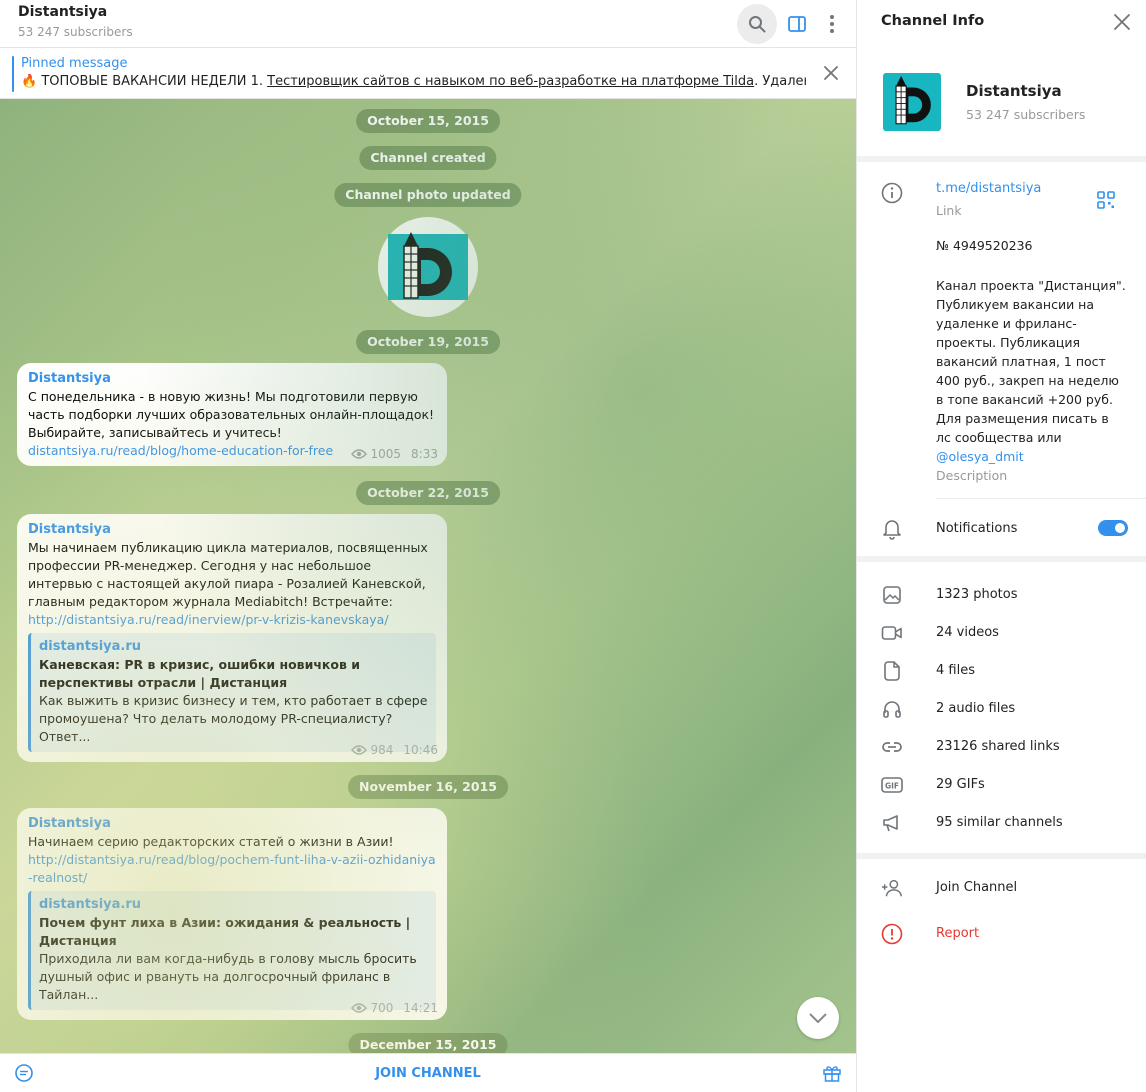 The width and height of the screenshot is (1146, 1092). I want to click on media-files: 4 files, so click(955, 670).